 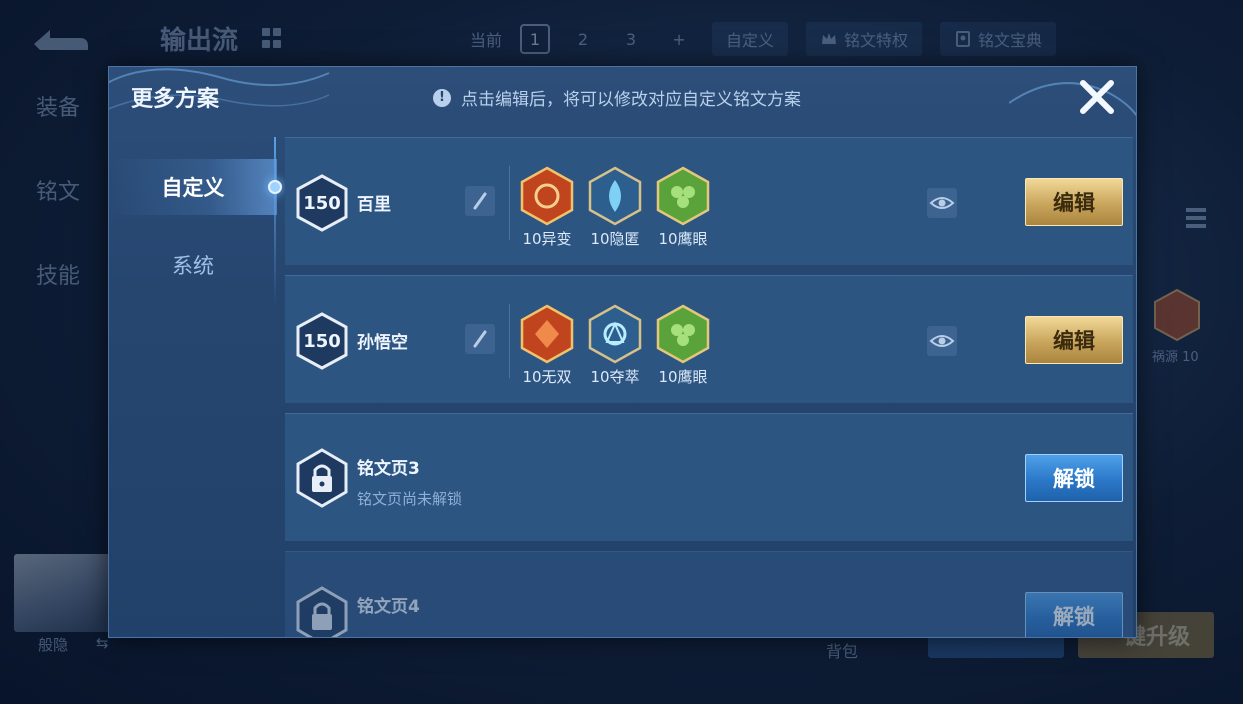 What do you see at coordinates (963, 39) in the screenshot?
I see `book-icon` at bounding box center [963, 39].